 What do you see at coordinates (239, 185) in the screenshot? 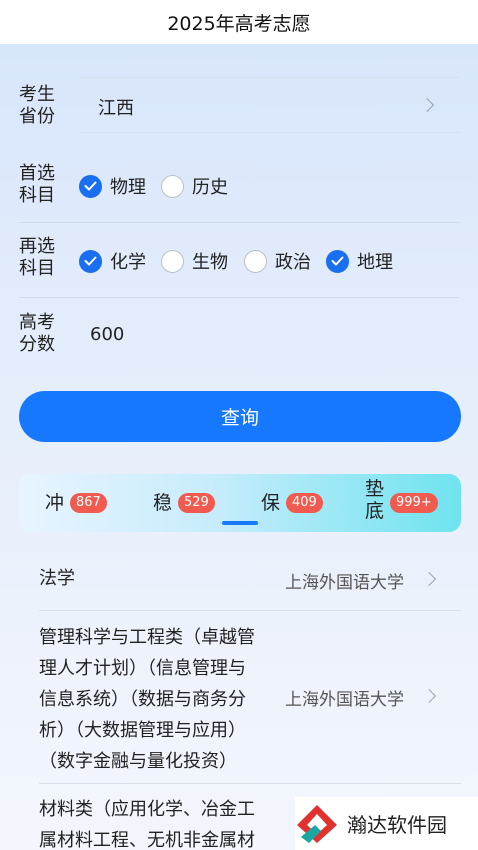
I see `primary-subject-row: 首选 科目 物理 历史` at bounding box center [239, 185].